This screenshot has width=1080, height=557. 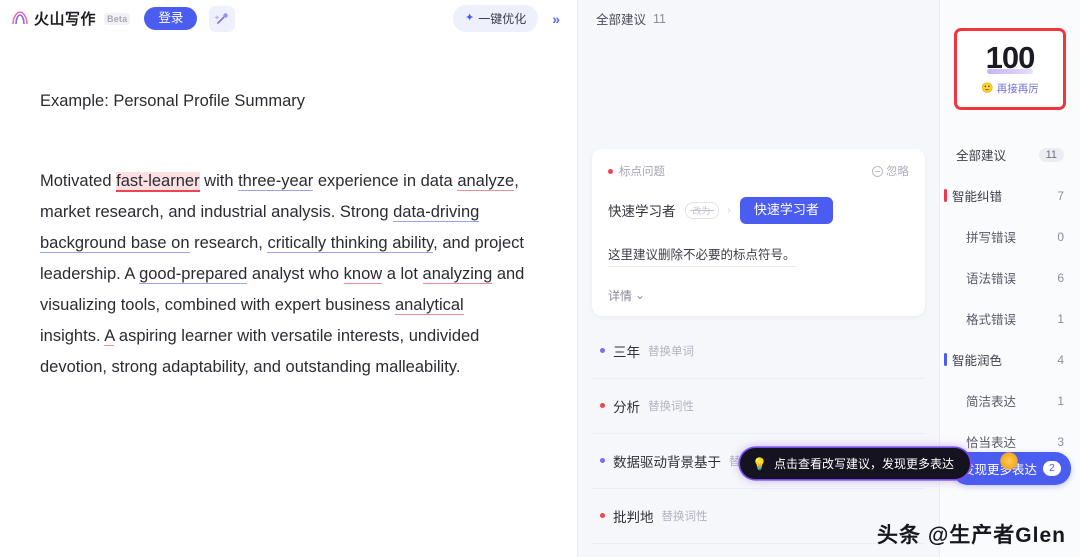 I want to click on suggestions-header: 全部建议 11, so click(x=758, y=18).